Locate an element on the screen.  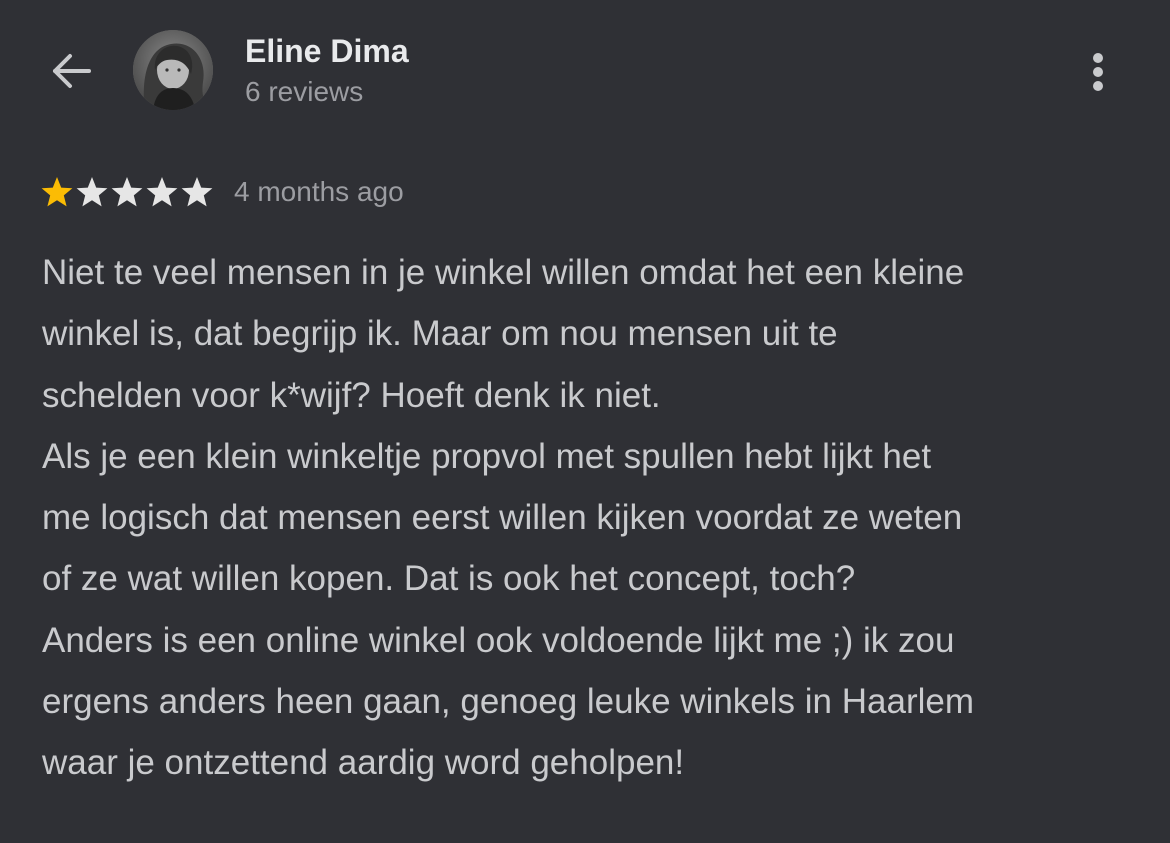
avatar is located at coordinates (173, 70).